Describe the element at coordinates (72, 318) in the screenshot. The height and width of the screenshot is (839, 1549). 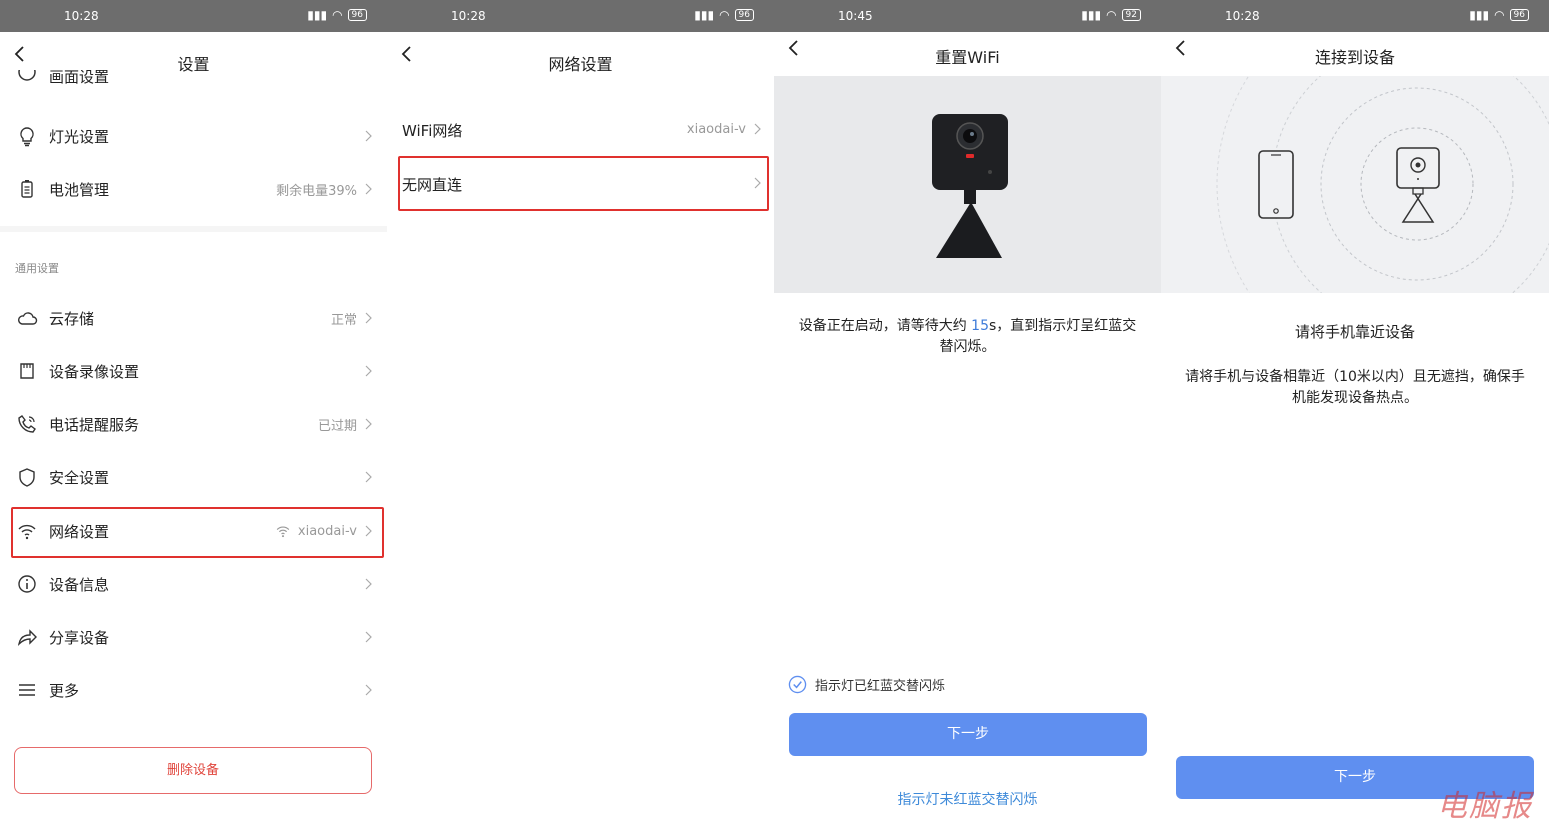
I see `settings-item-label: 云存储` at that location.